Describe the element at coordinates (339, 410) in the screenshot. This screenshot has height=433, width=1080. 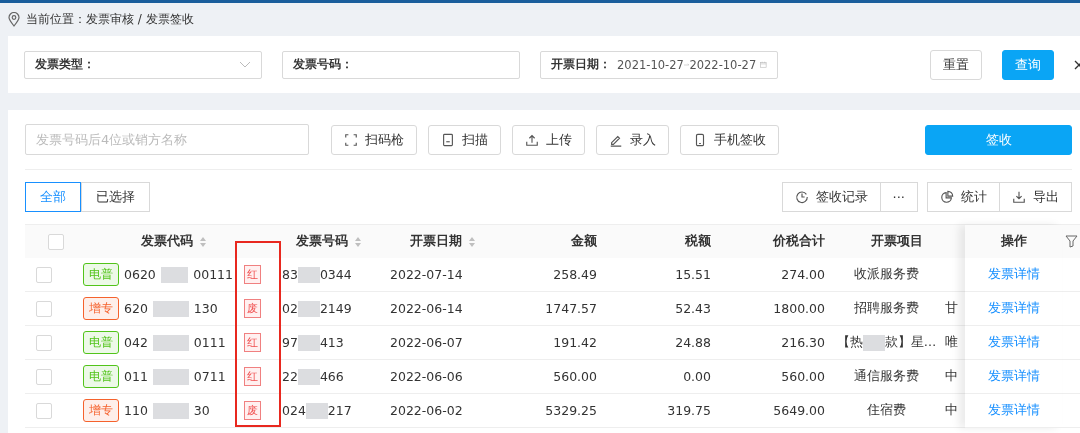
I see `table-cell: 217` at that location.